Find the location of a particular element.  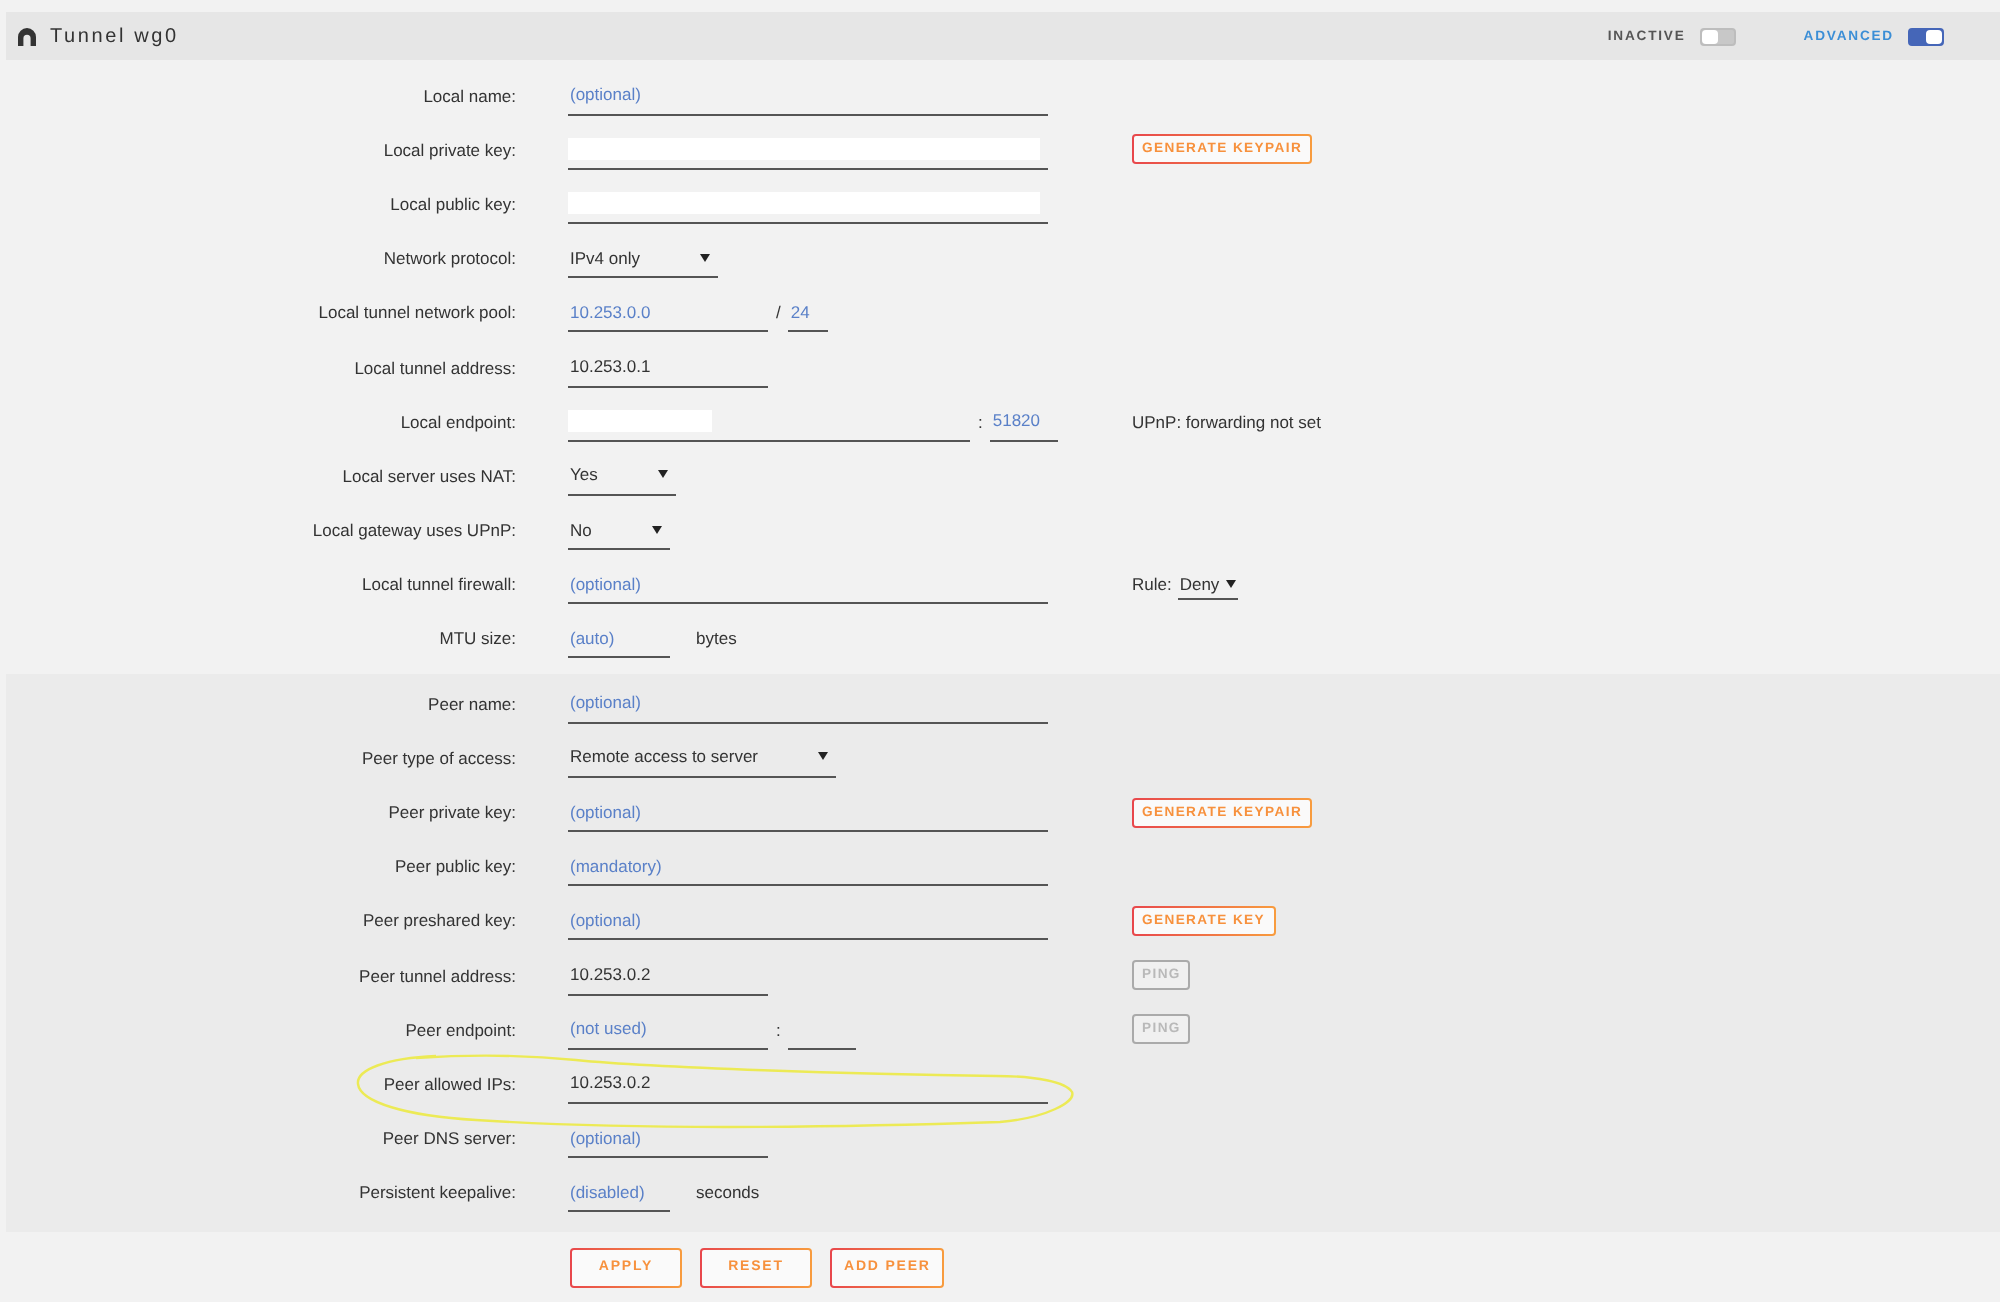

tunnel-title: Tunnel wg0 is located at coordinates (114, 36).